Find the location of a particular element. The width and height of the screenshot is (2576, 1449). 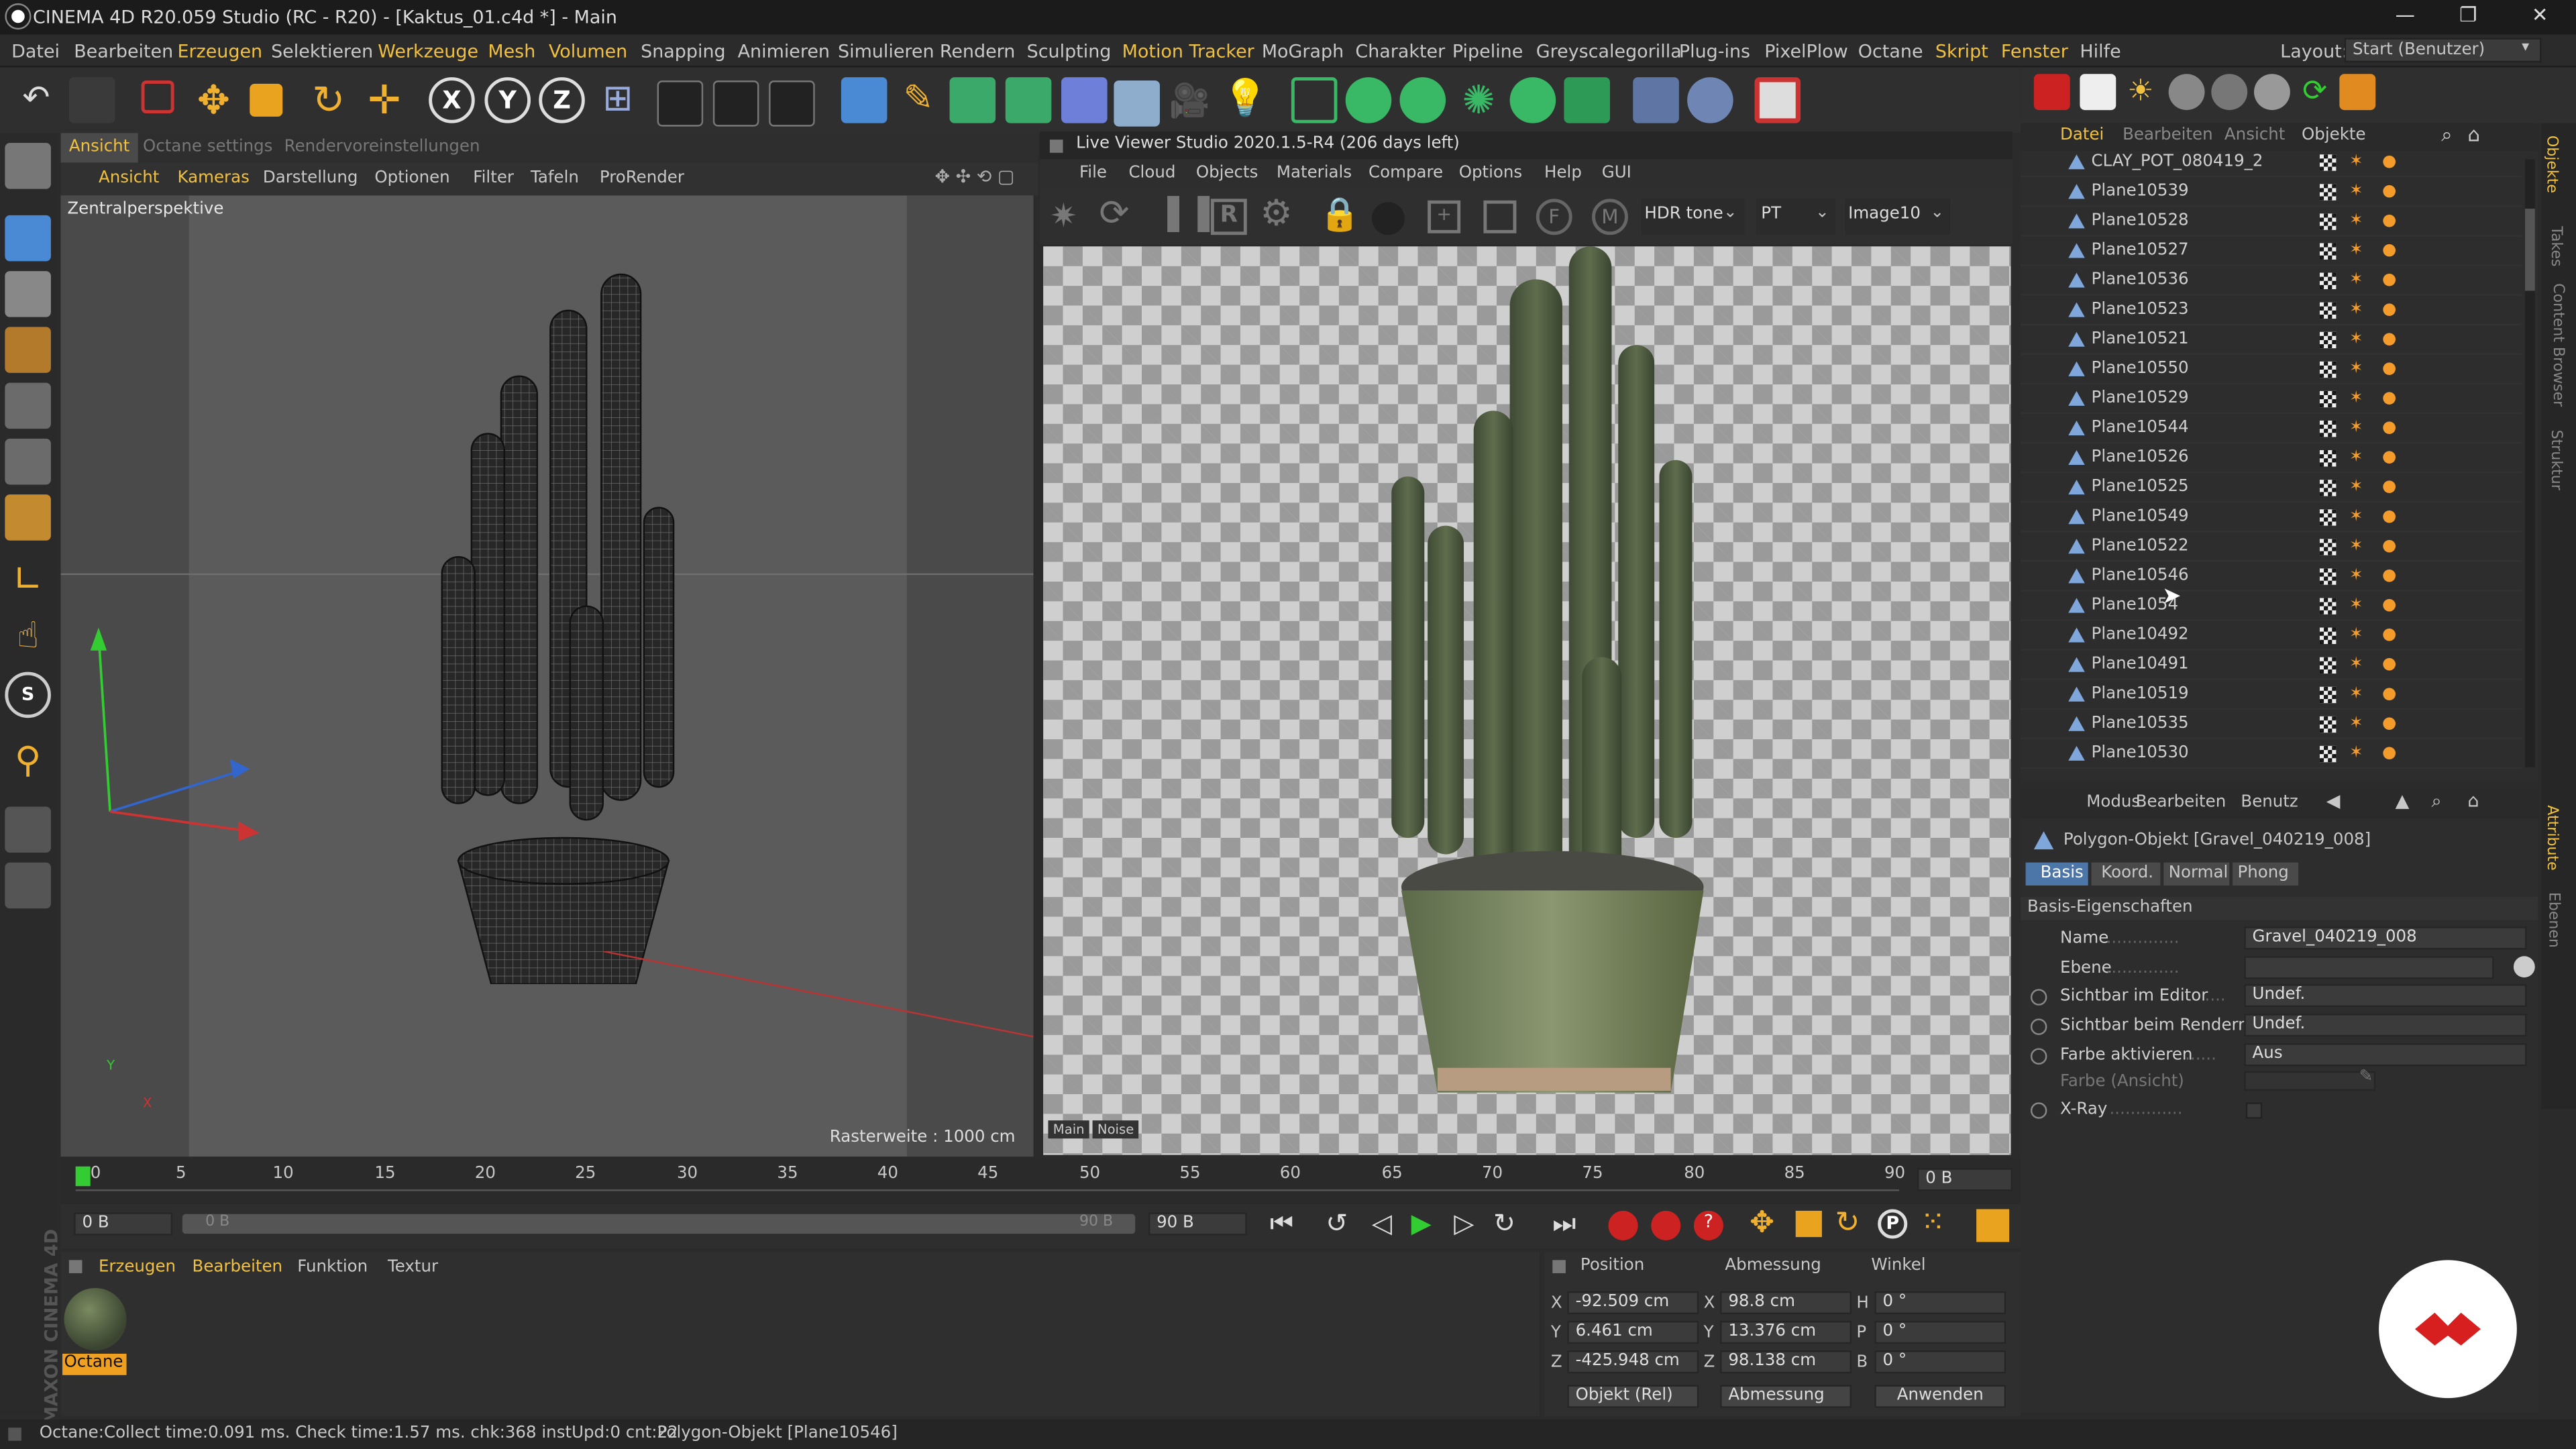

sphere2-icon is located at coordinates (2229, 92).